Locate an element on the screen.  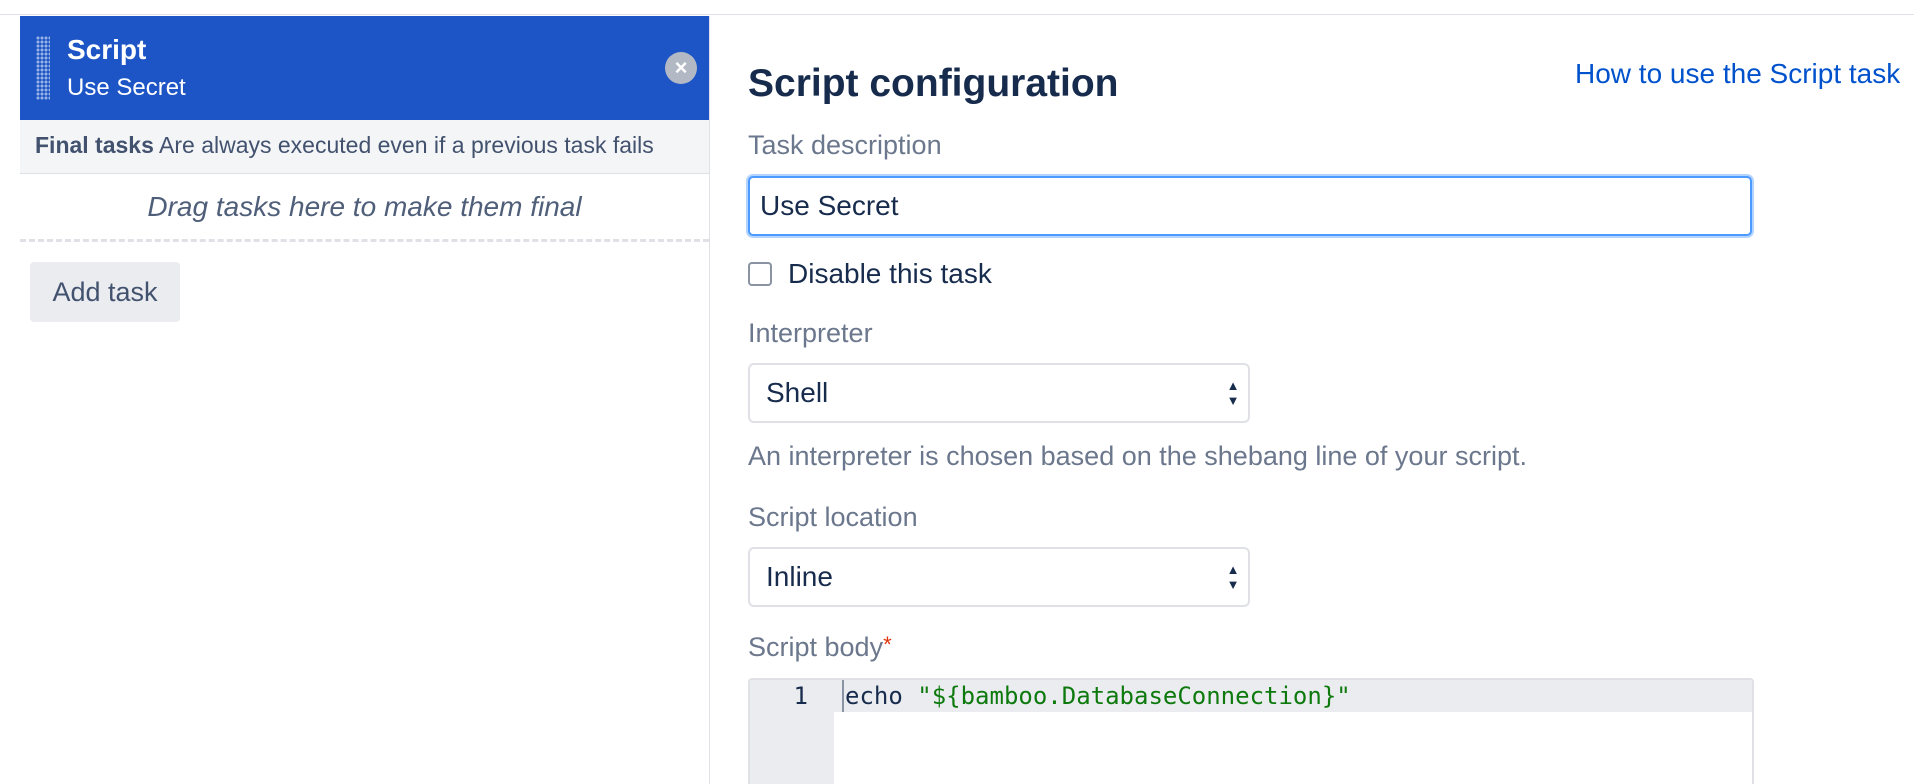
add-task-button: Add task is located at coordinates (105, 292).